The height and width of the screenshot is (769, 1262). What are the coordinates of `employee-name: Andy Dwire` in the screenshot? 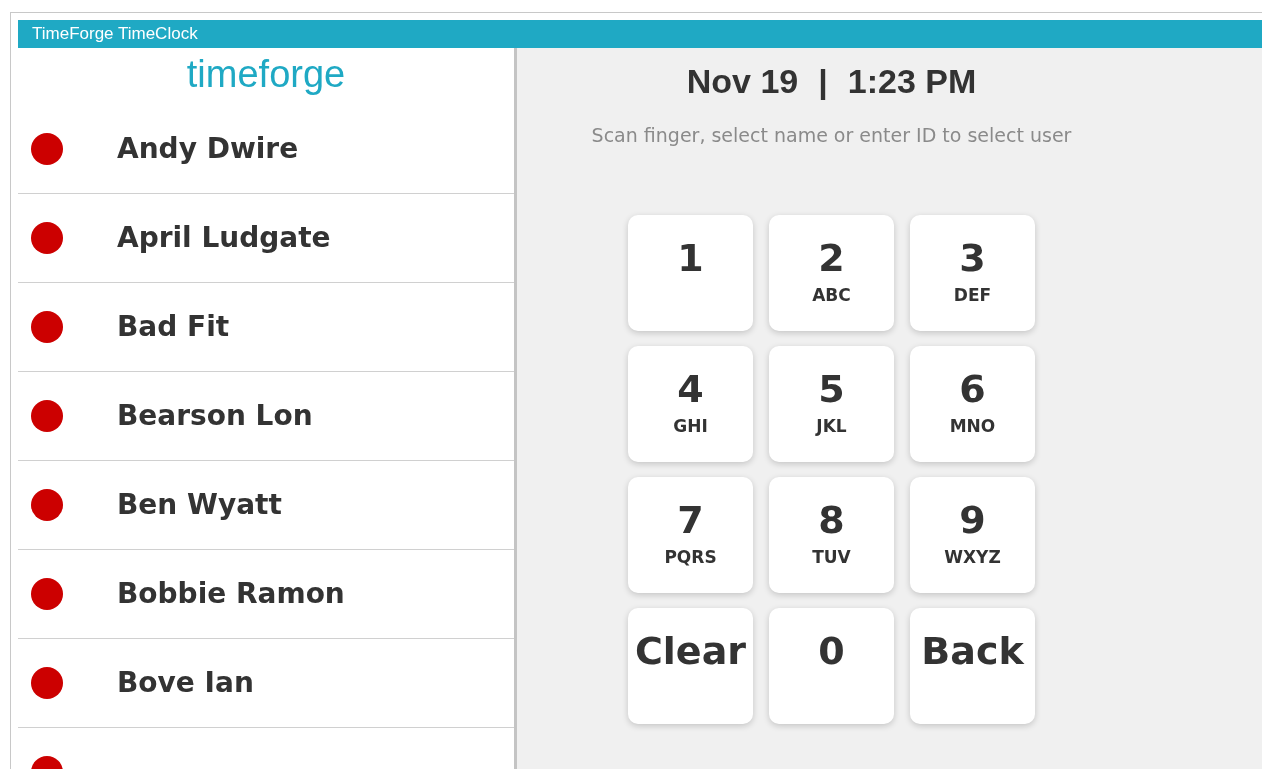 It's located at (208, 149).